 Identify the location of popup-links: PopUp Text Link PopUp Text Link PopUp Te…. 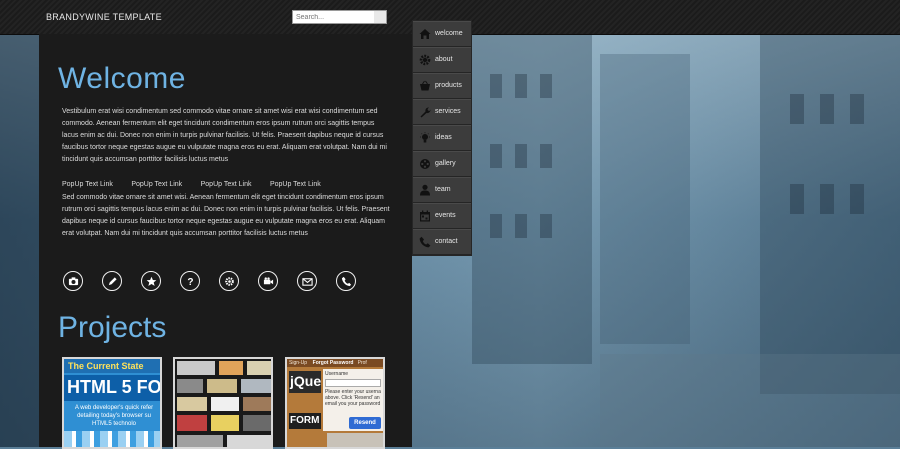
(198, 180).